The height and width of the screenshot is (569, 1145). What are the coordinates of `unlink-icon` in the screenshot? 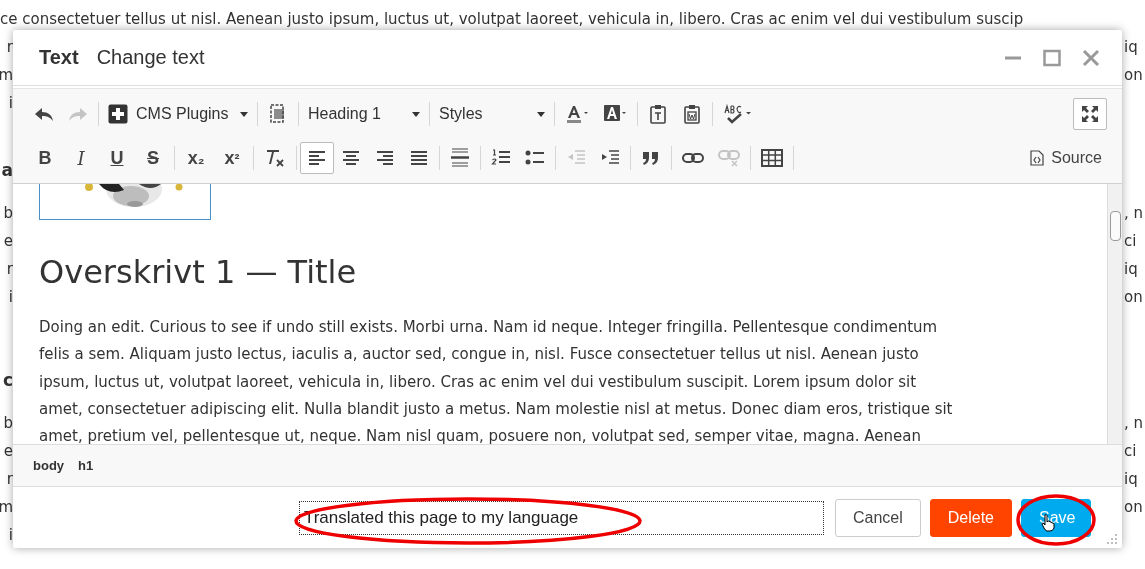 It's located at (729, 158).